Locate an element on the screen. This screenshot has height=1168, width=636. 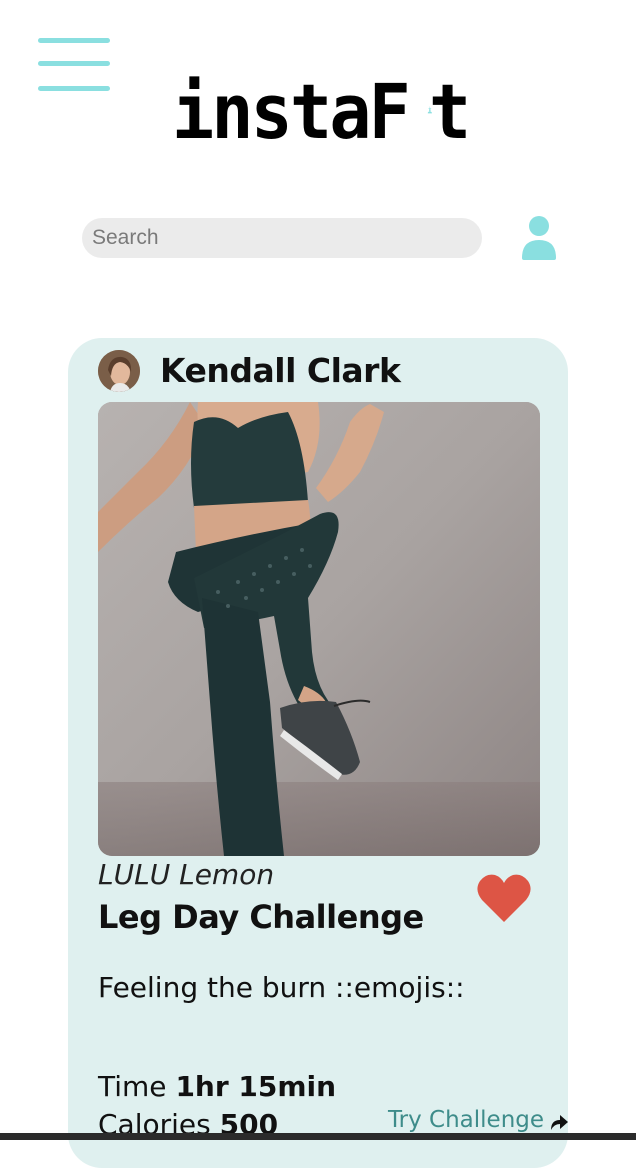
user-icon is located at coordinates (539, 238).